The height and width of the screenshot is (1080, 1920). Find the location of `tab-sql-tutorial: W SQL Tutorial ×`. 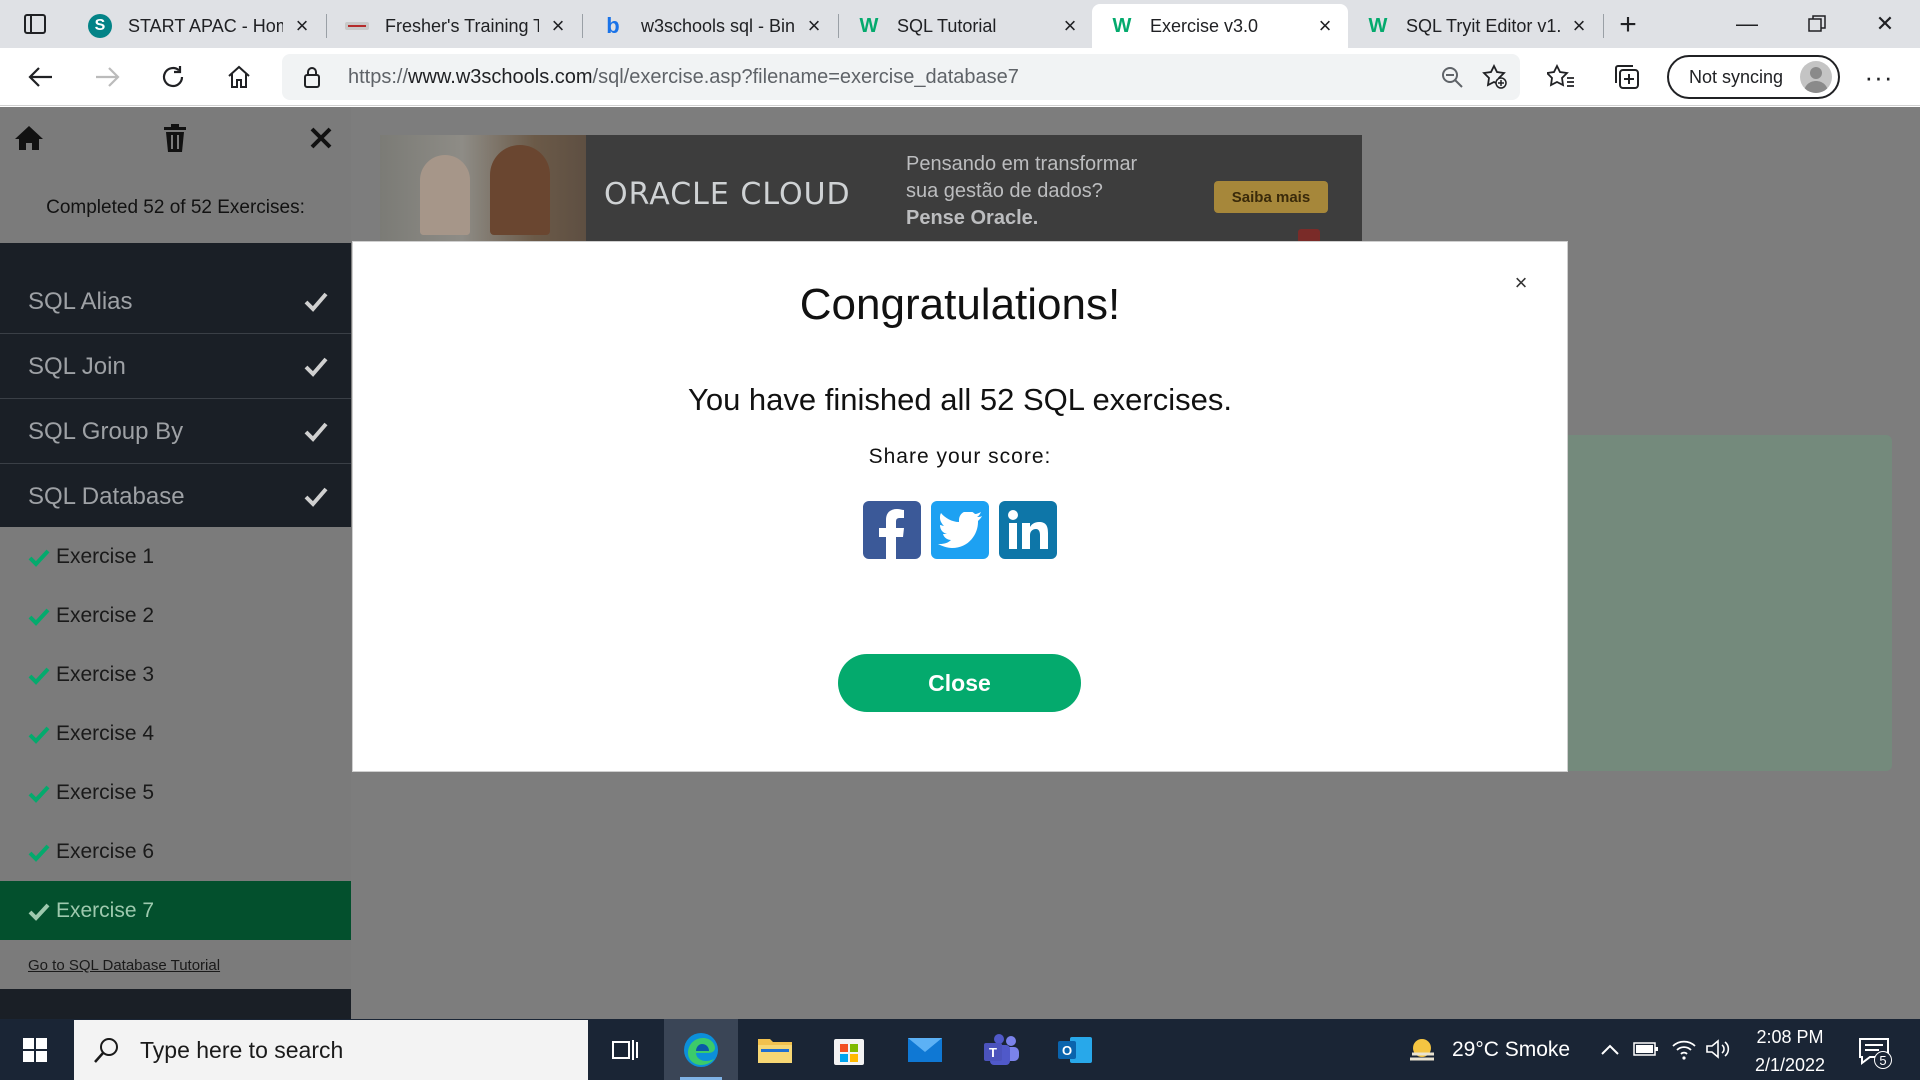

tab-sql-tutorial: W SQL Tutorial × is located at coordinates (966, 26).